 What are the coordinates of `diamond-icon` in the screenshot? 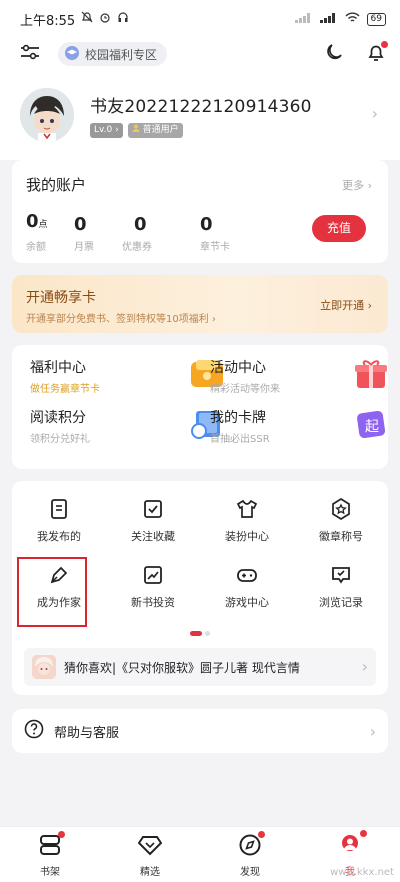 It's located at (150, 847).